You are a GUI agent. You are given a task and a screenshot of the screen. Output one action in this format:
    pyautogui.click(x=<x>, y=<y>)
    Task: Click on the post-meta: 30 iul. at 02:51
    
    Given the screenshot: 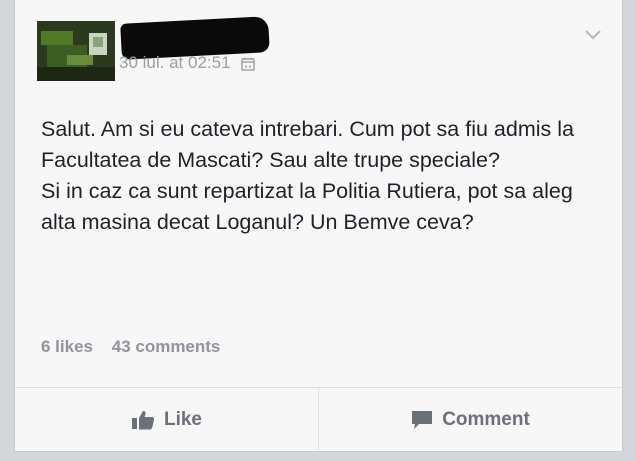 What is the action you would take?
    pyautogui.click(x=187, y=63)
    